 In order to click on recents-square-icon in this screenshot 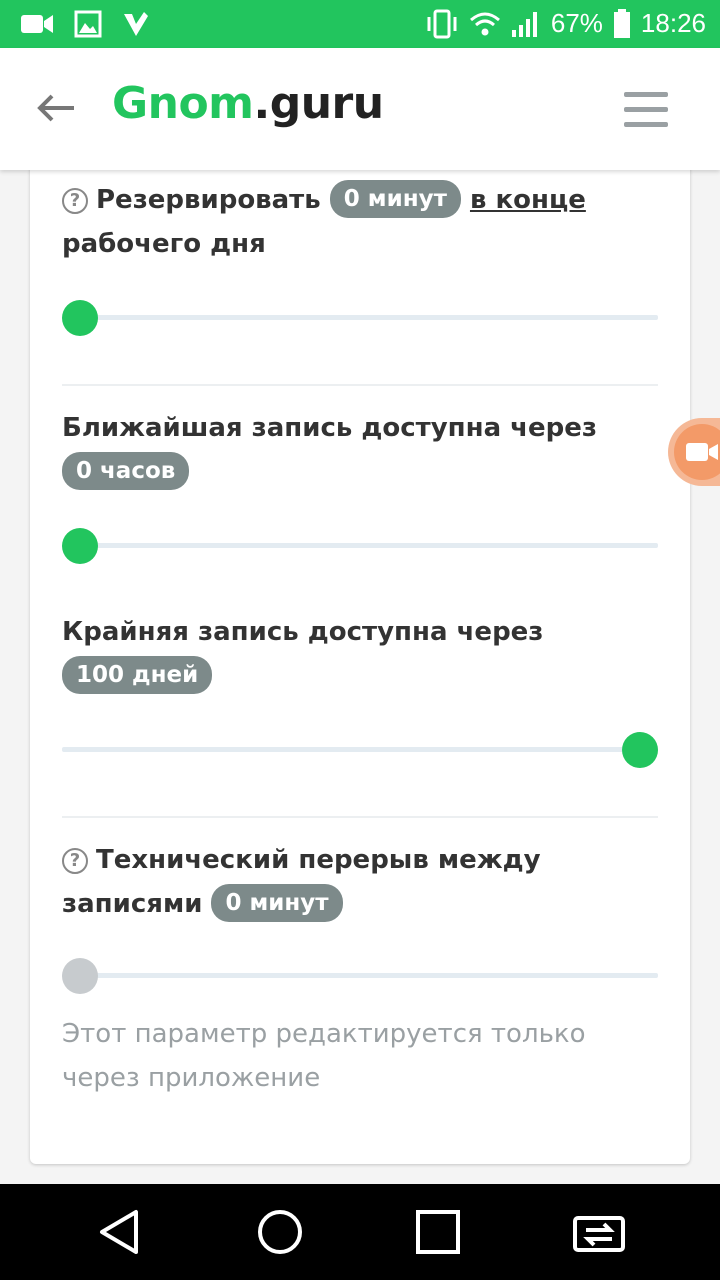, I will do `click(438, 1232)`.